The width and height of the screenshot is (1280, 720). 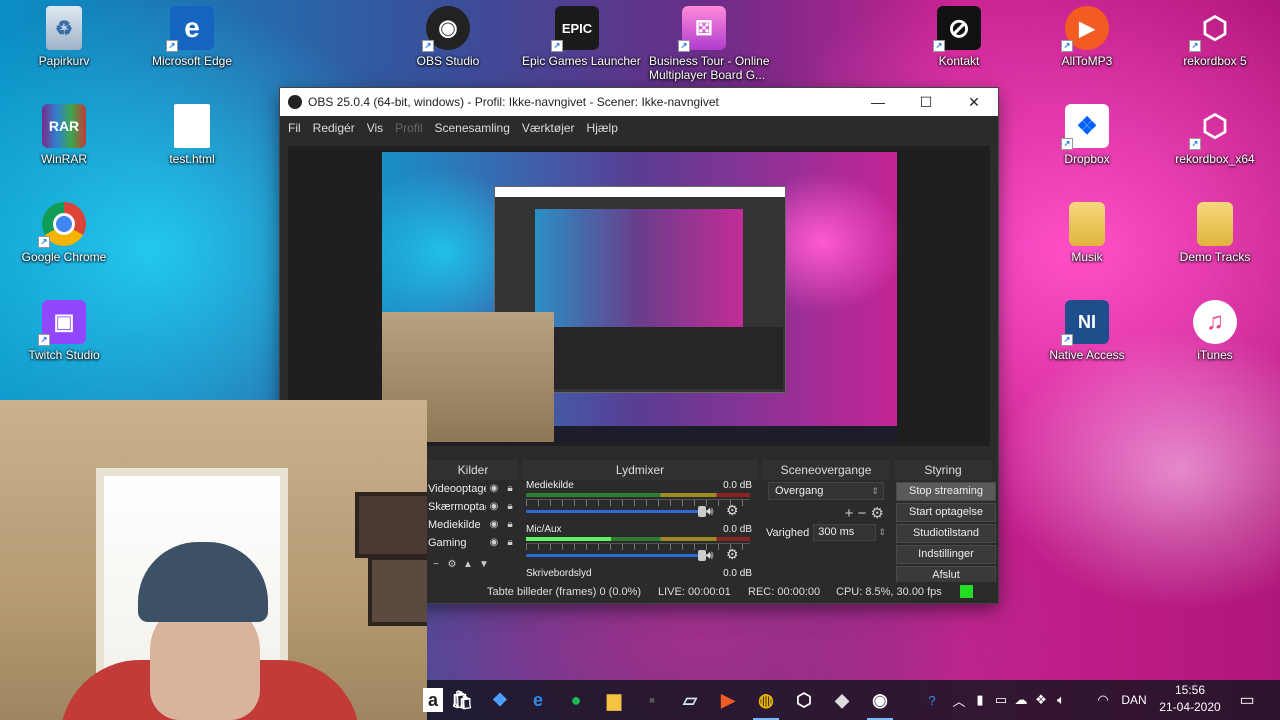 I want to click on kontakt-icon: ⊘ ↗, so click(x=957, y=29).